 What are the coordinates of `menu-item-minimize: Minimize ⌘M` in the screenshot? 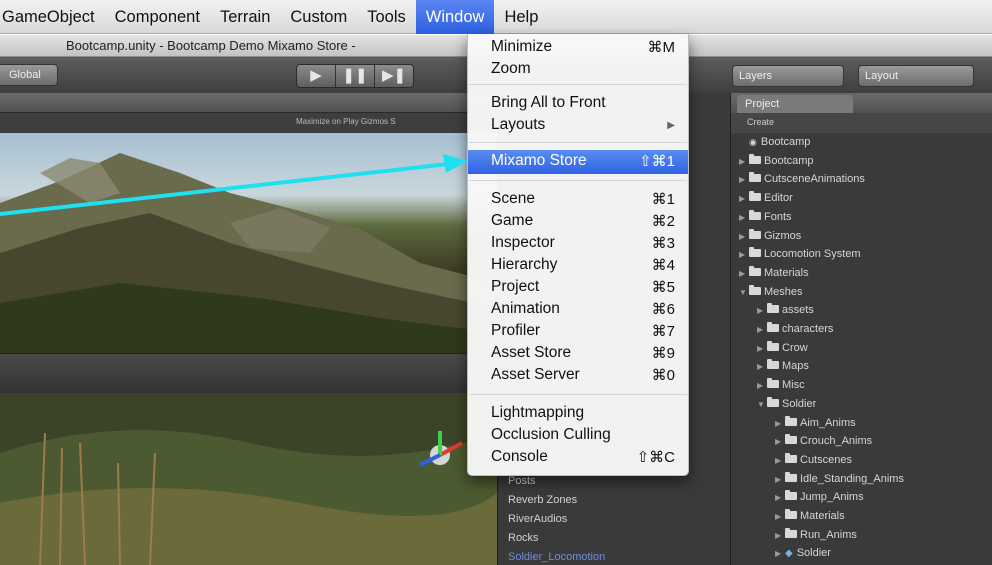 It's located at (578, 47).